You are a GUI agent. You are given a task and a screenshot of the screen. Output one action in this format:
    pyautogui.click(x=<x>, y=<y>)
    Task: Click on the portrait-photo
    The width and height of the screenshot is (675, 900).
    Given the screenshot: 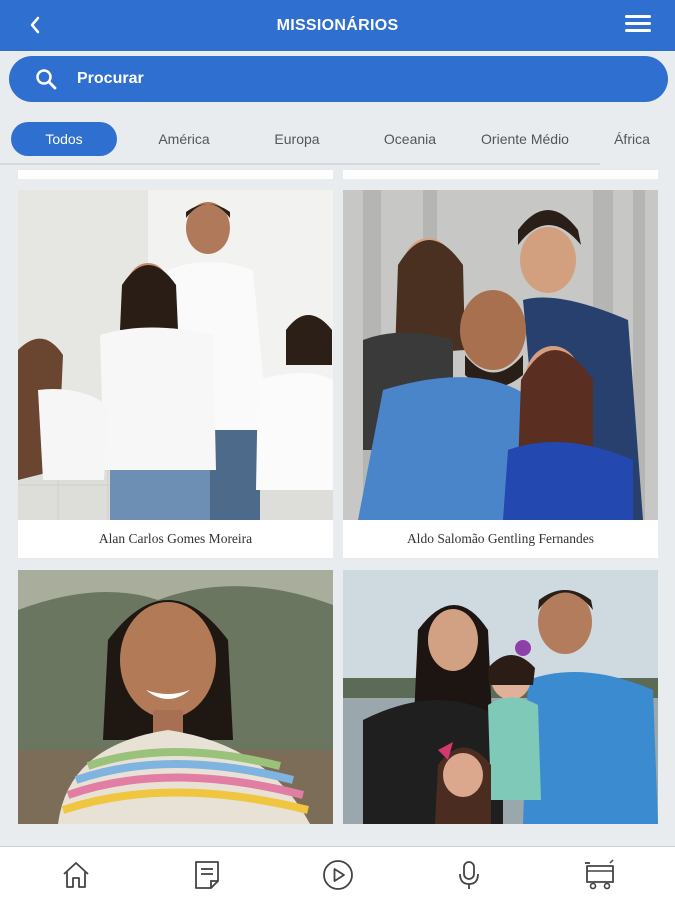 What is the action you would take?
    pyautogui.click(x=175, y=697)
    